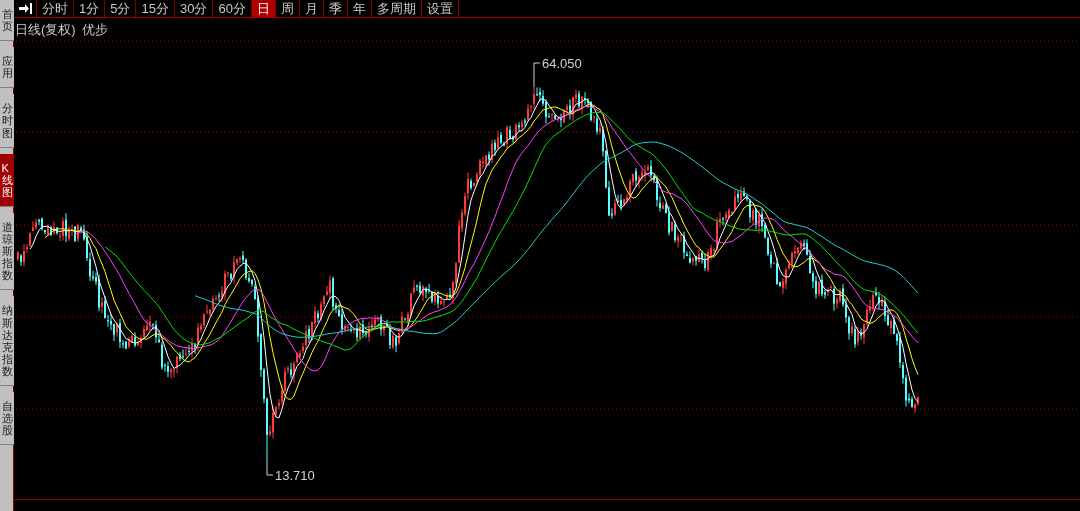  Describe the element at coordinates (562, 64) in the screenshot. I see `high-price-label: 64.050` at that location.